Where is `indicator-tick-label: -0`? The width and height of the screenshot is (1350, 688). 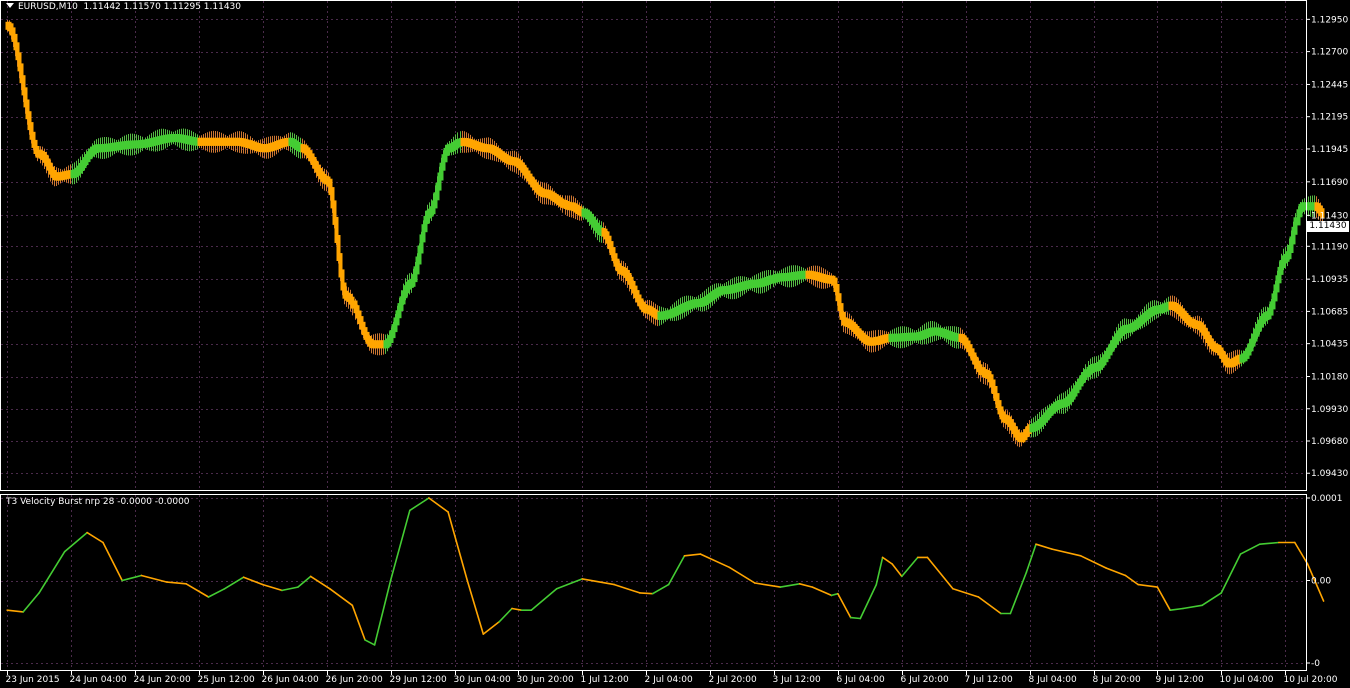 indicator-tick-label: -0 is located at coordinates (1315, 664).